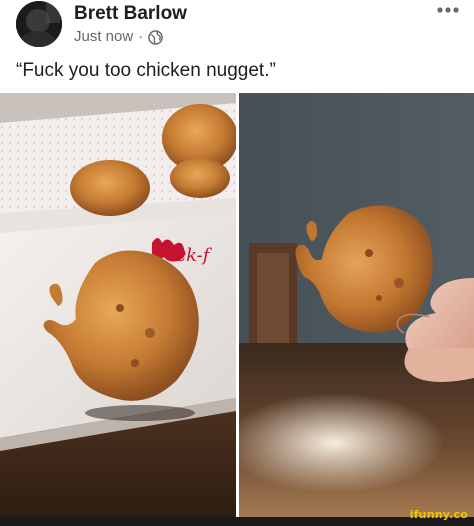 The image size is (474, 526). I want to click on avatar, so click(39, 24).